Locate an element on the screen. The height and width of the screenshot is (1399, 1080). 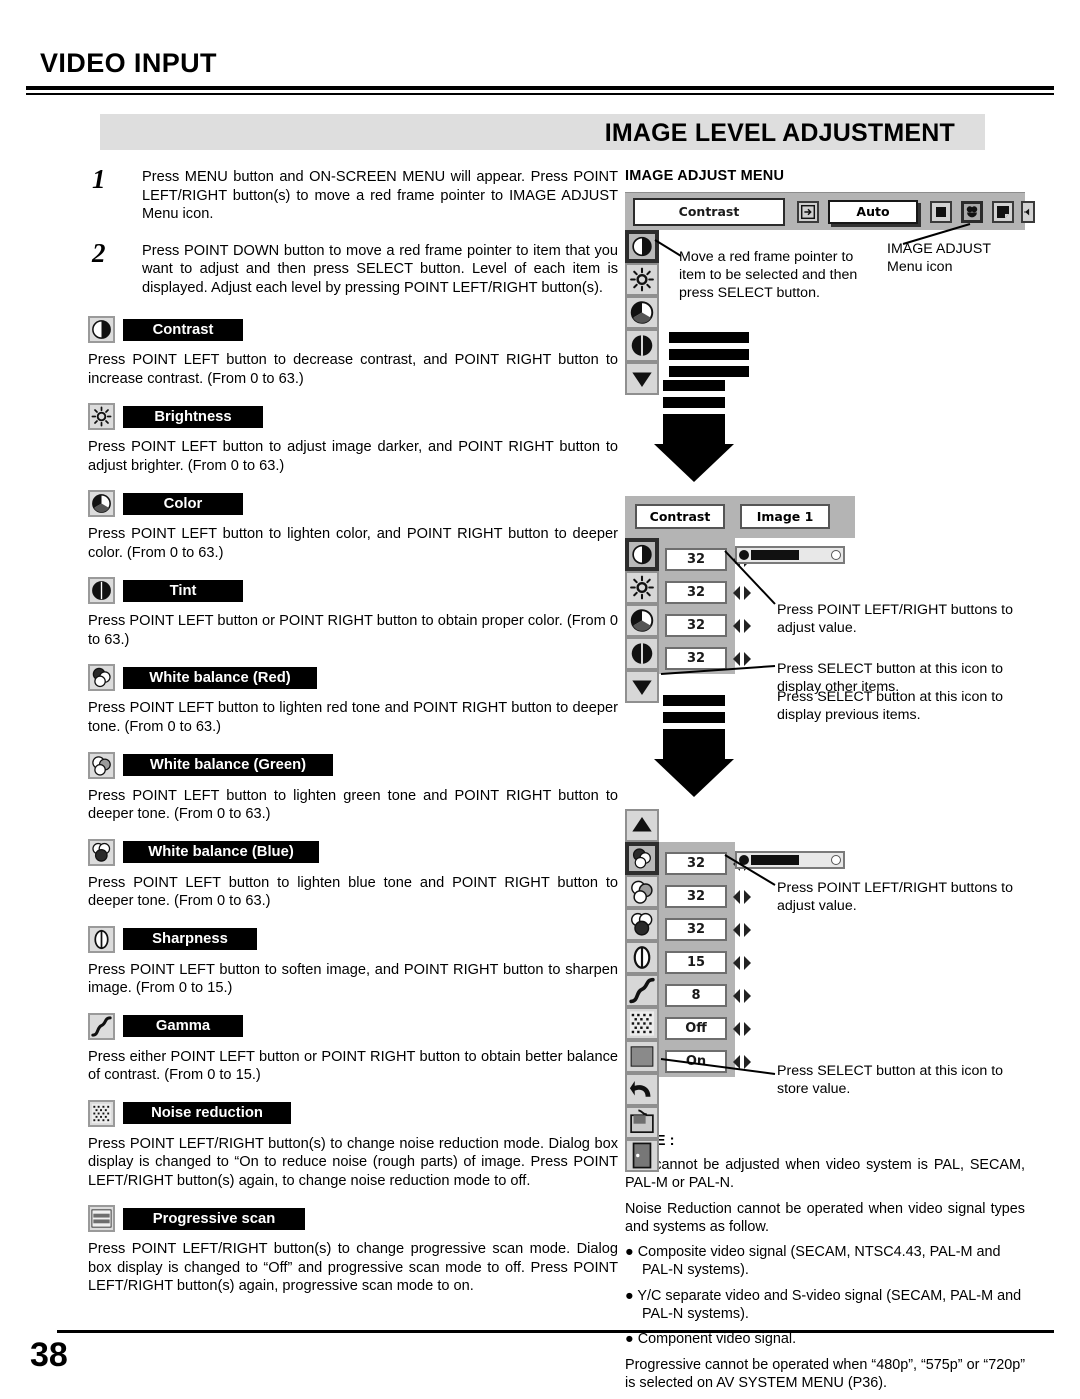
footer-rule is located at coordinates (555, 1331).